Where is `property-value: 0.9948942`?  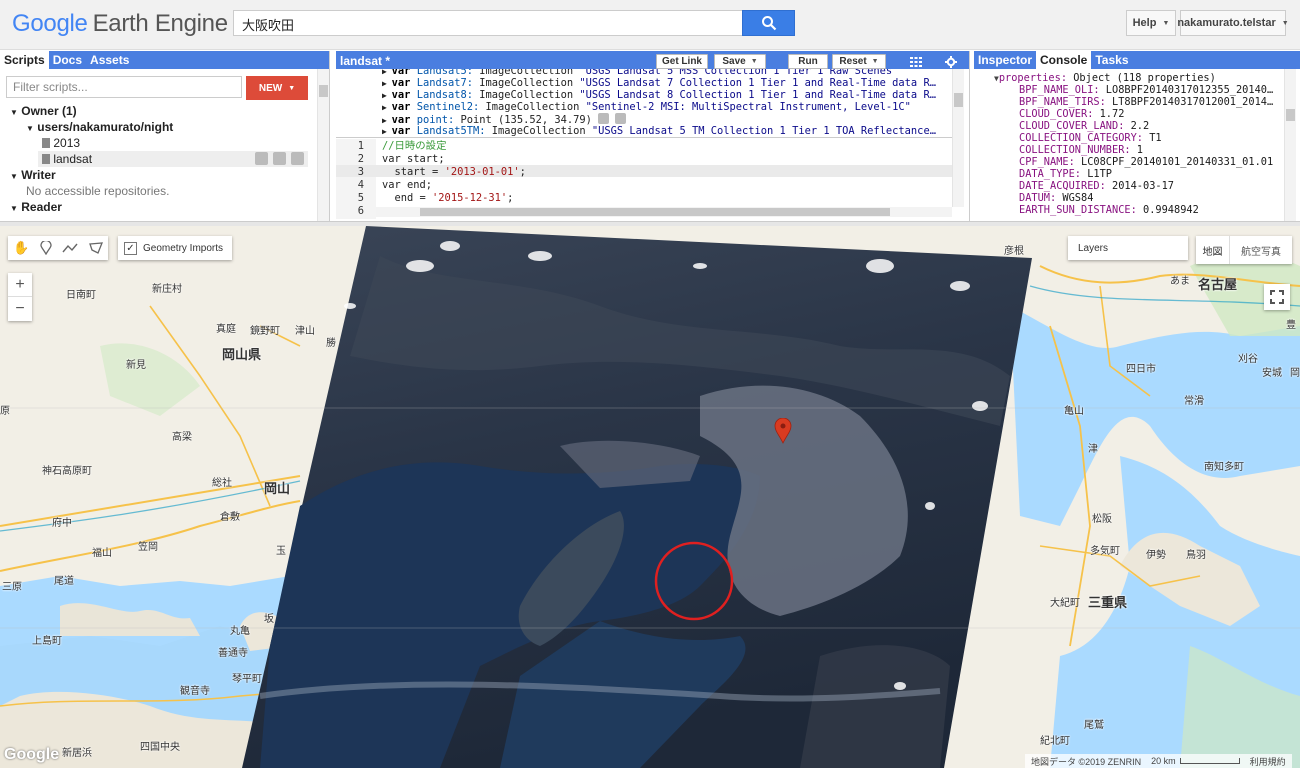
property-value: 0.9948942 is located at coordinates (1171, 210).